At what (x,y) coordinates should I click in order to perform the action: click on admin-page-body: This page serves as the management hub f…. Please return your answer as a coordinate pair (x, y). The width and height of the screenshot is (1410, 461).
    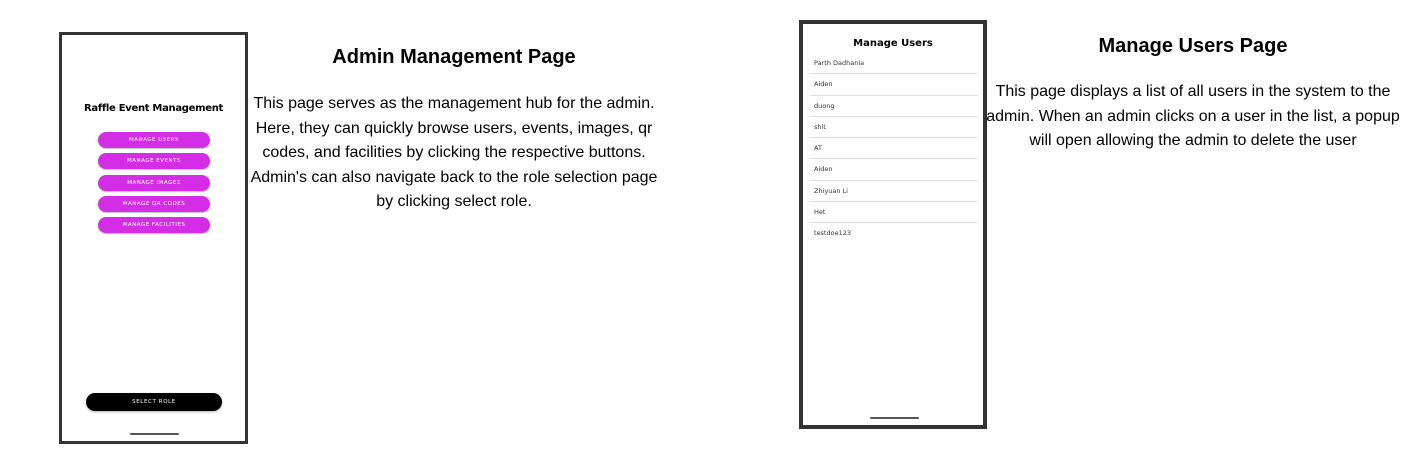
    Looking at the image, I should click on (454, 152).